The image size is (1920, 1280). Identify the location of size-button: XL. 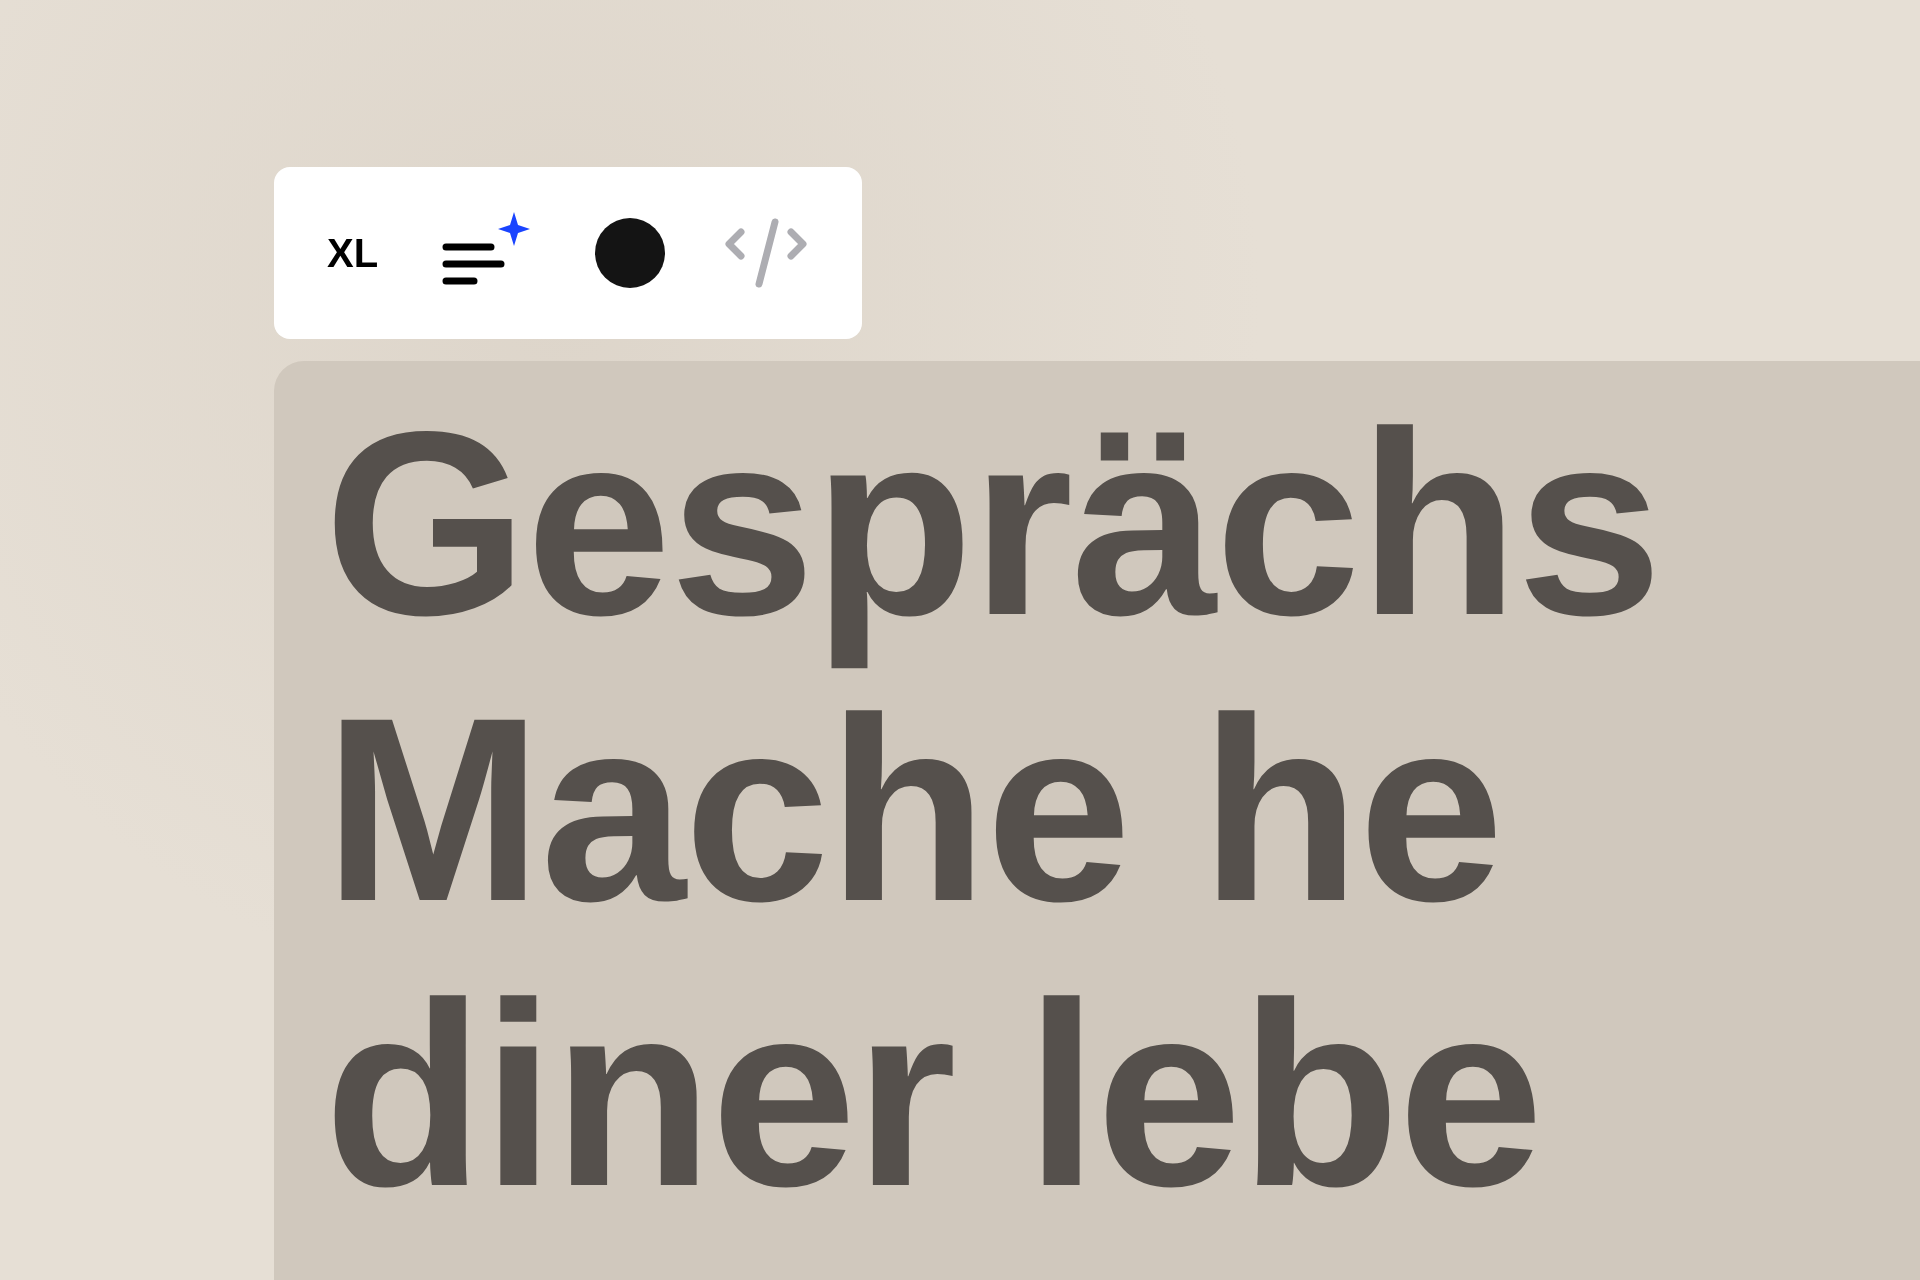
(353, 253).